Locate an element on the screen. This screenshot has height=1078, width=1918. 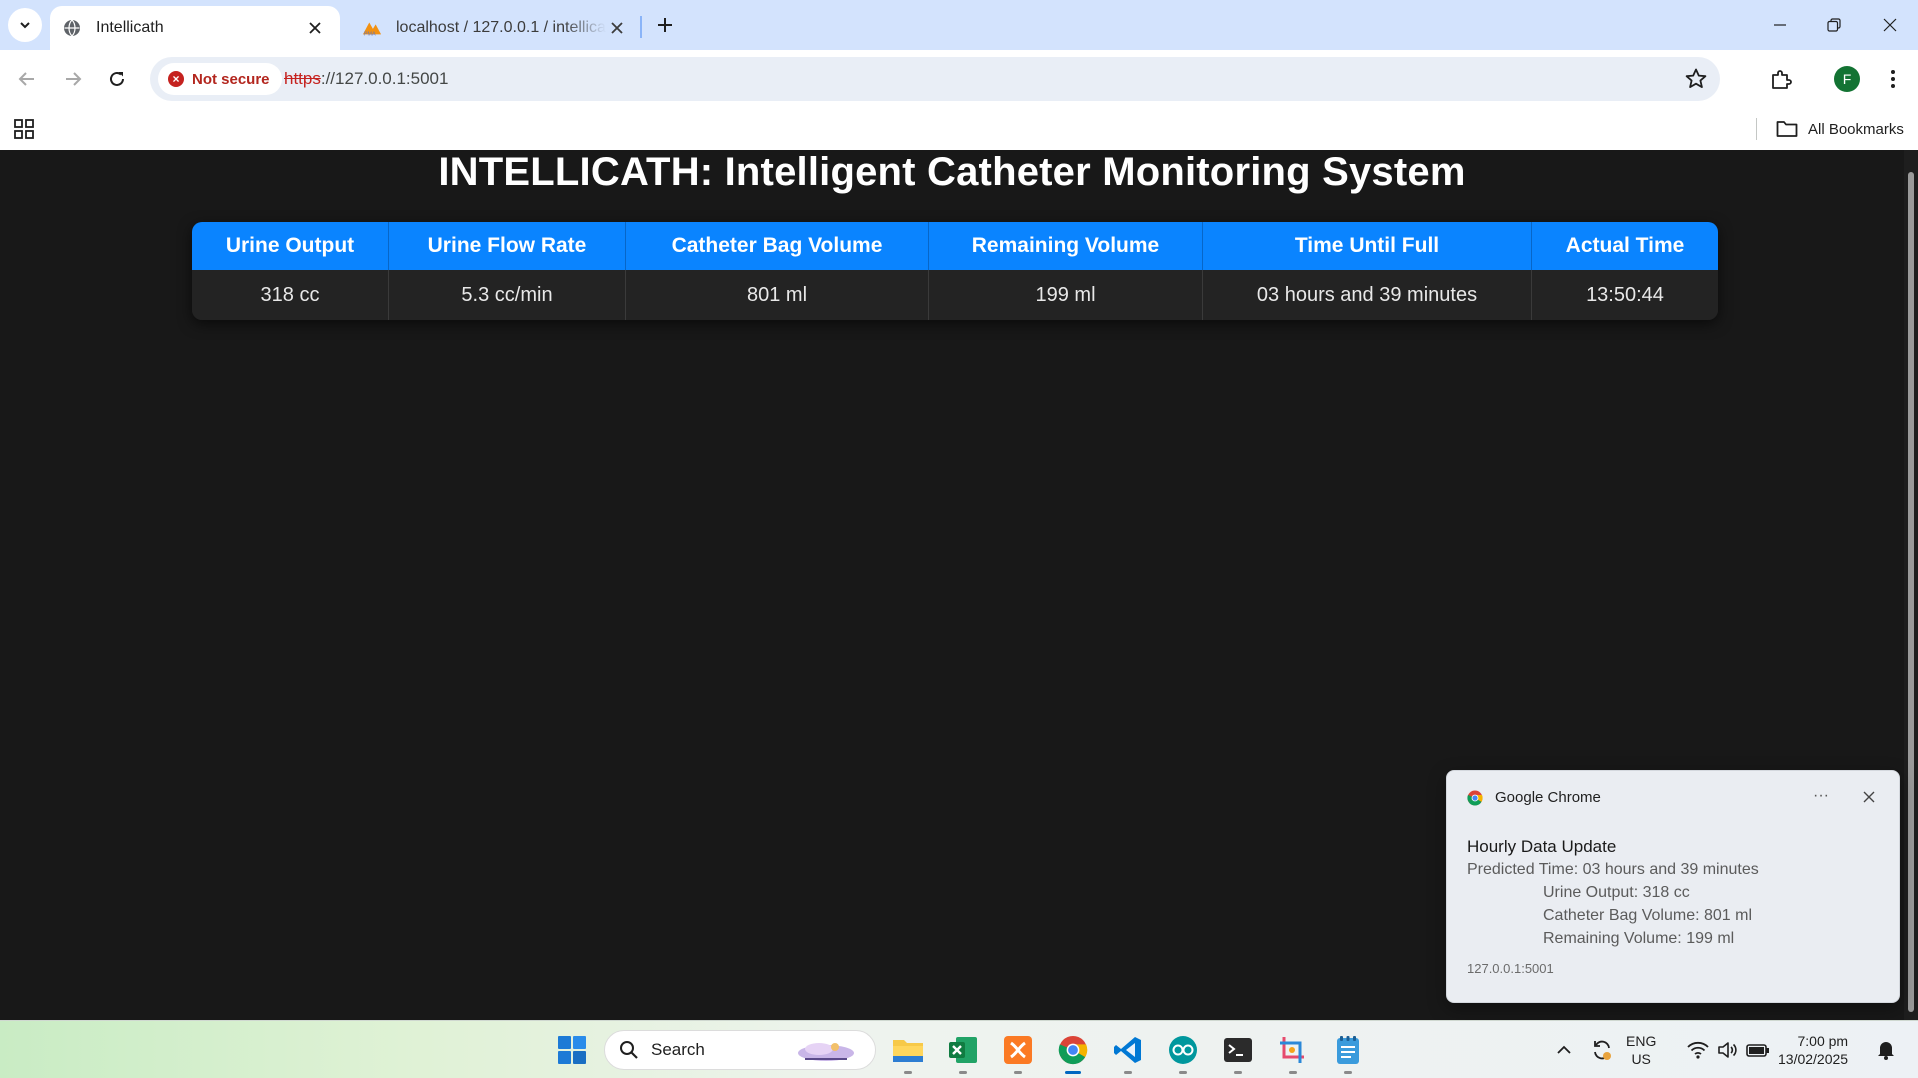
svg-text: PMA is located at coordinates (370, 34).